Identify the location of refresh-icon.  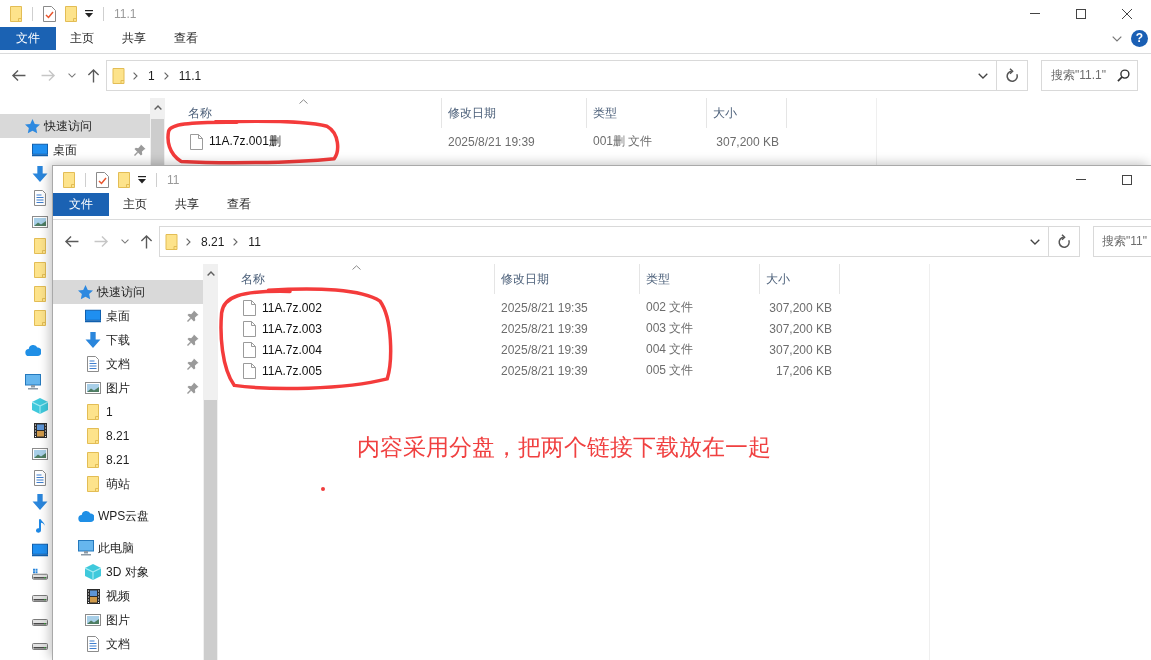
(1012, 75).